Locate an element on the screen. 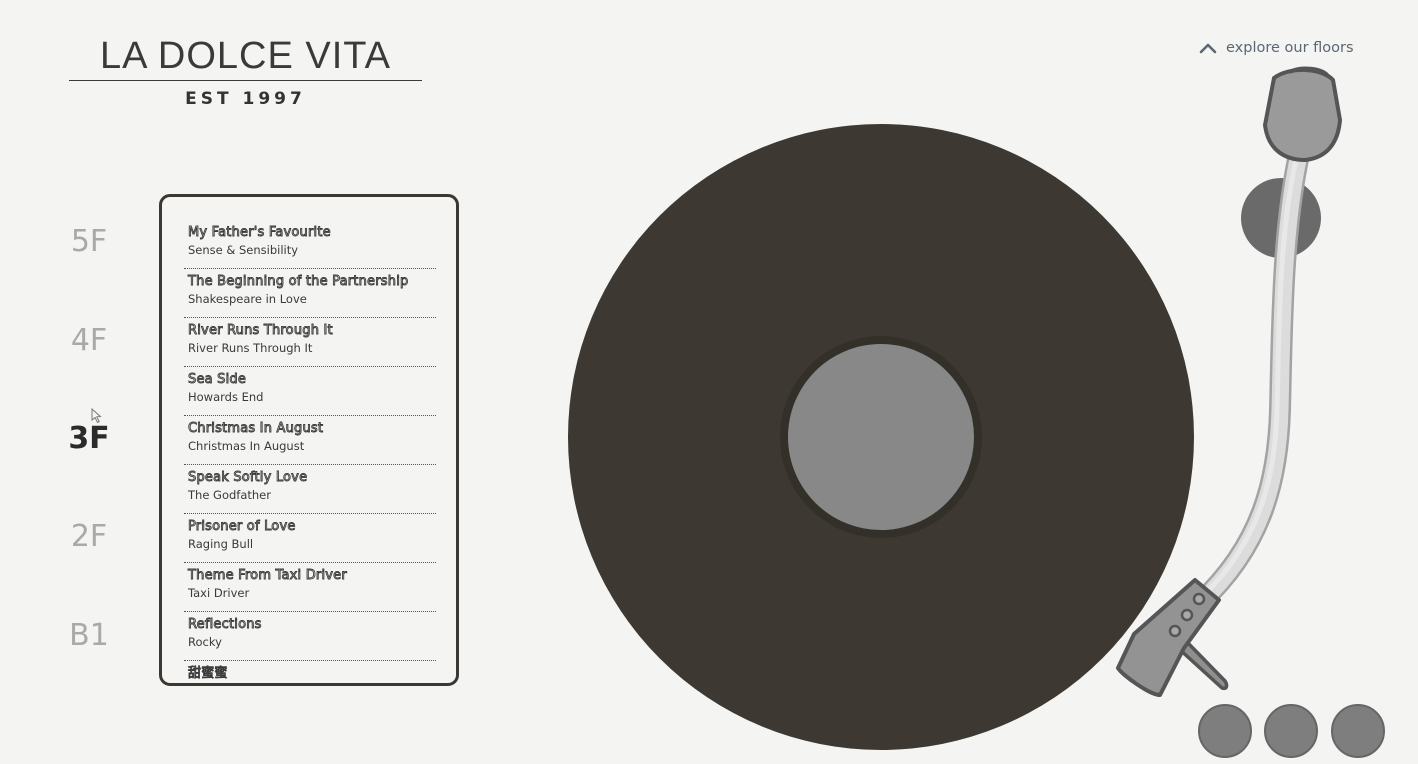 The height and width of the screenshot is (764, 1418). track-title: Christmas In August is located at coordinates (256, 429).